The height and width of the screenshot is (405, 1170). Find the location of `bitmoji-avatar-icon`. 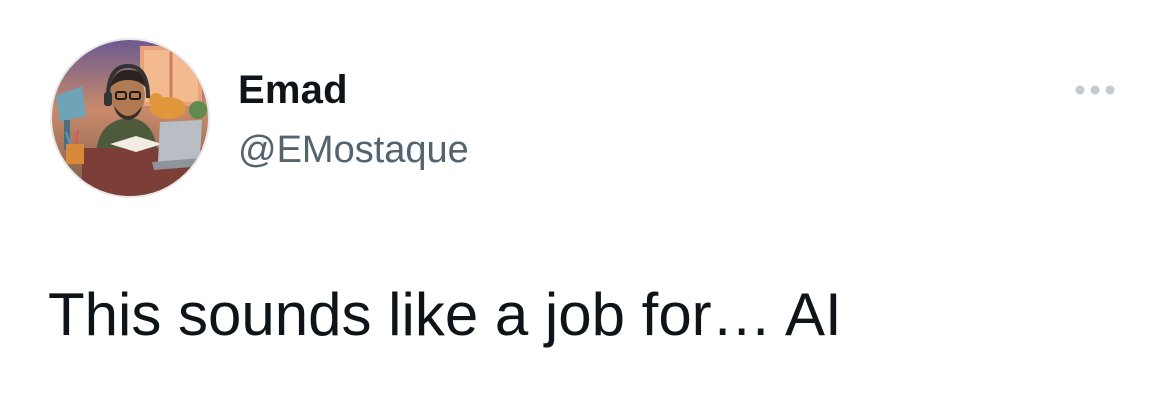

bitmoji-avatar-icon is located at coordinates (130, 118).